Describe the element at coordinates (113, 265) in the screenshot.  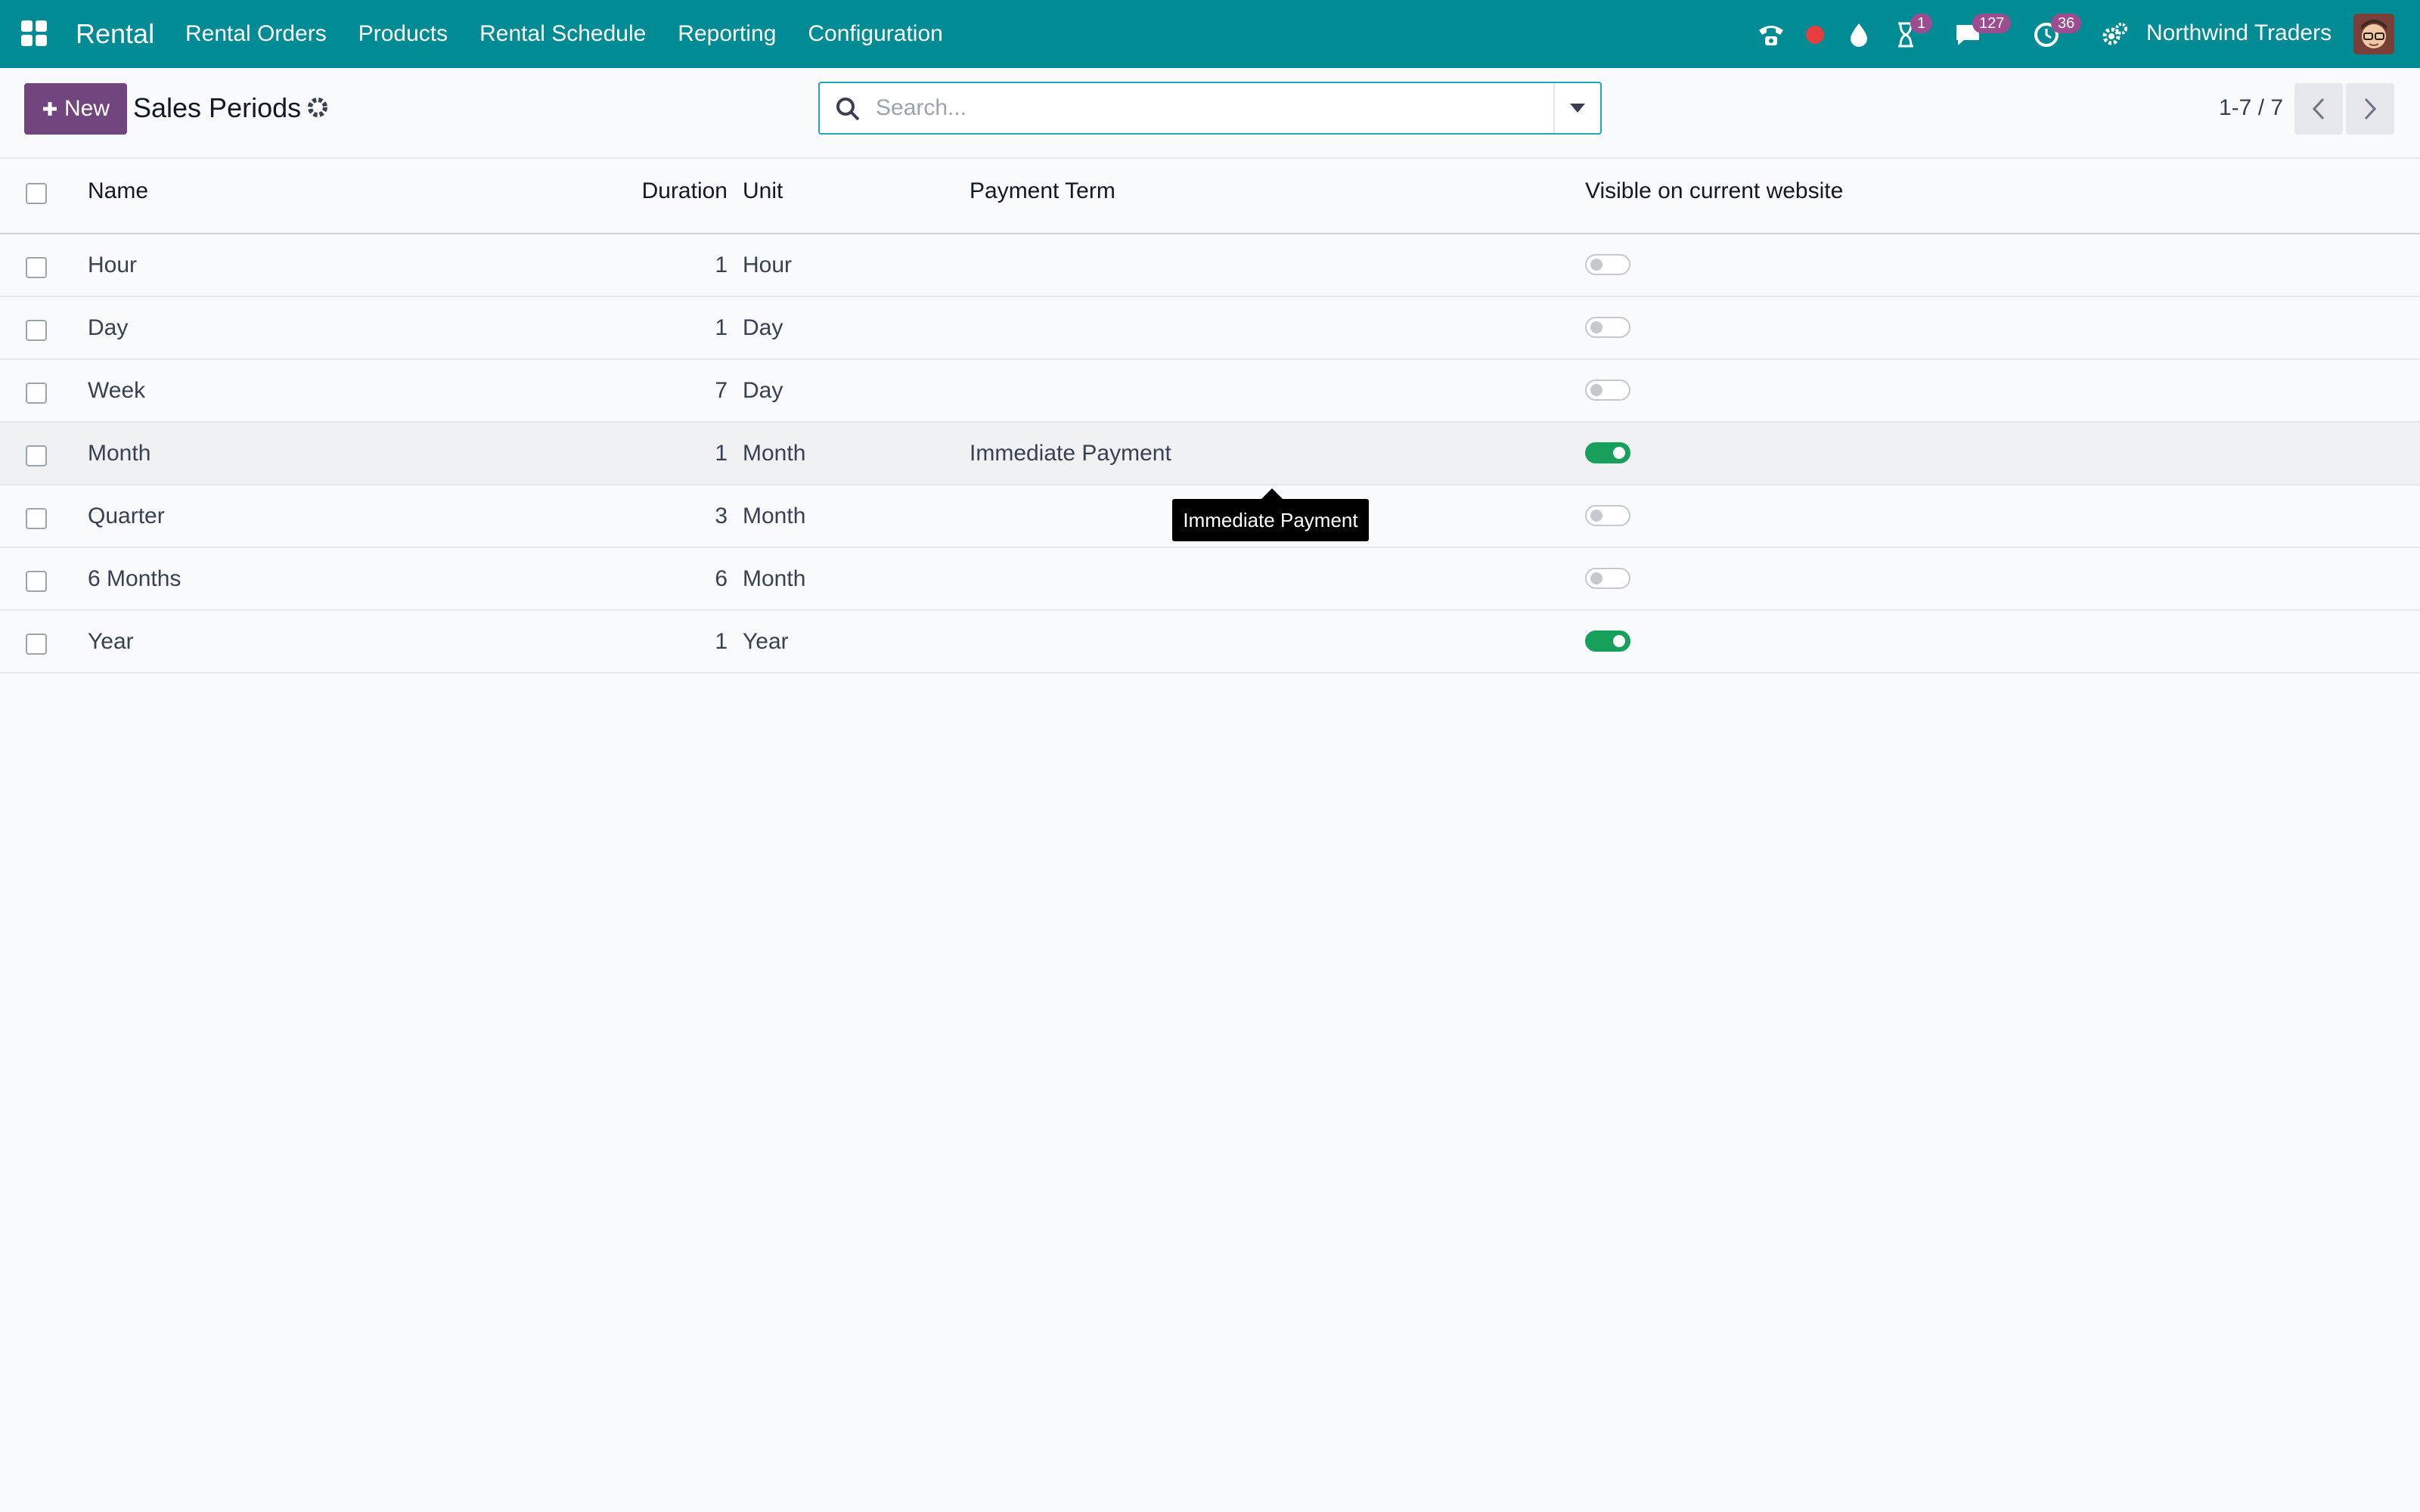
I see `cell-name: Hour` at that location.